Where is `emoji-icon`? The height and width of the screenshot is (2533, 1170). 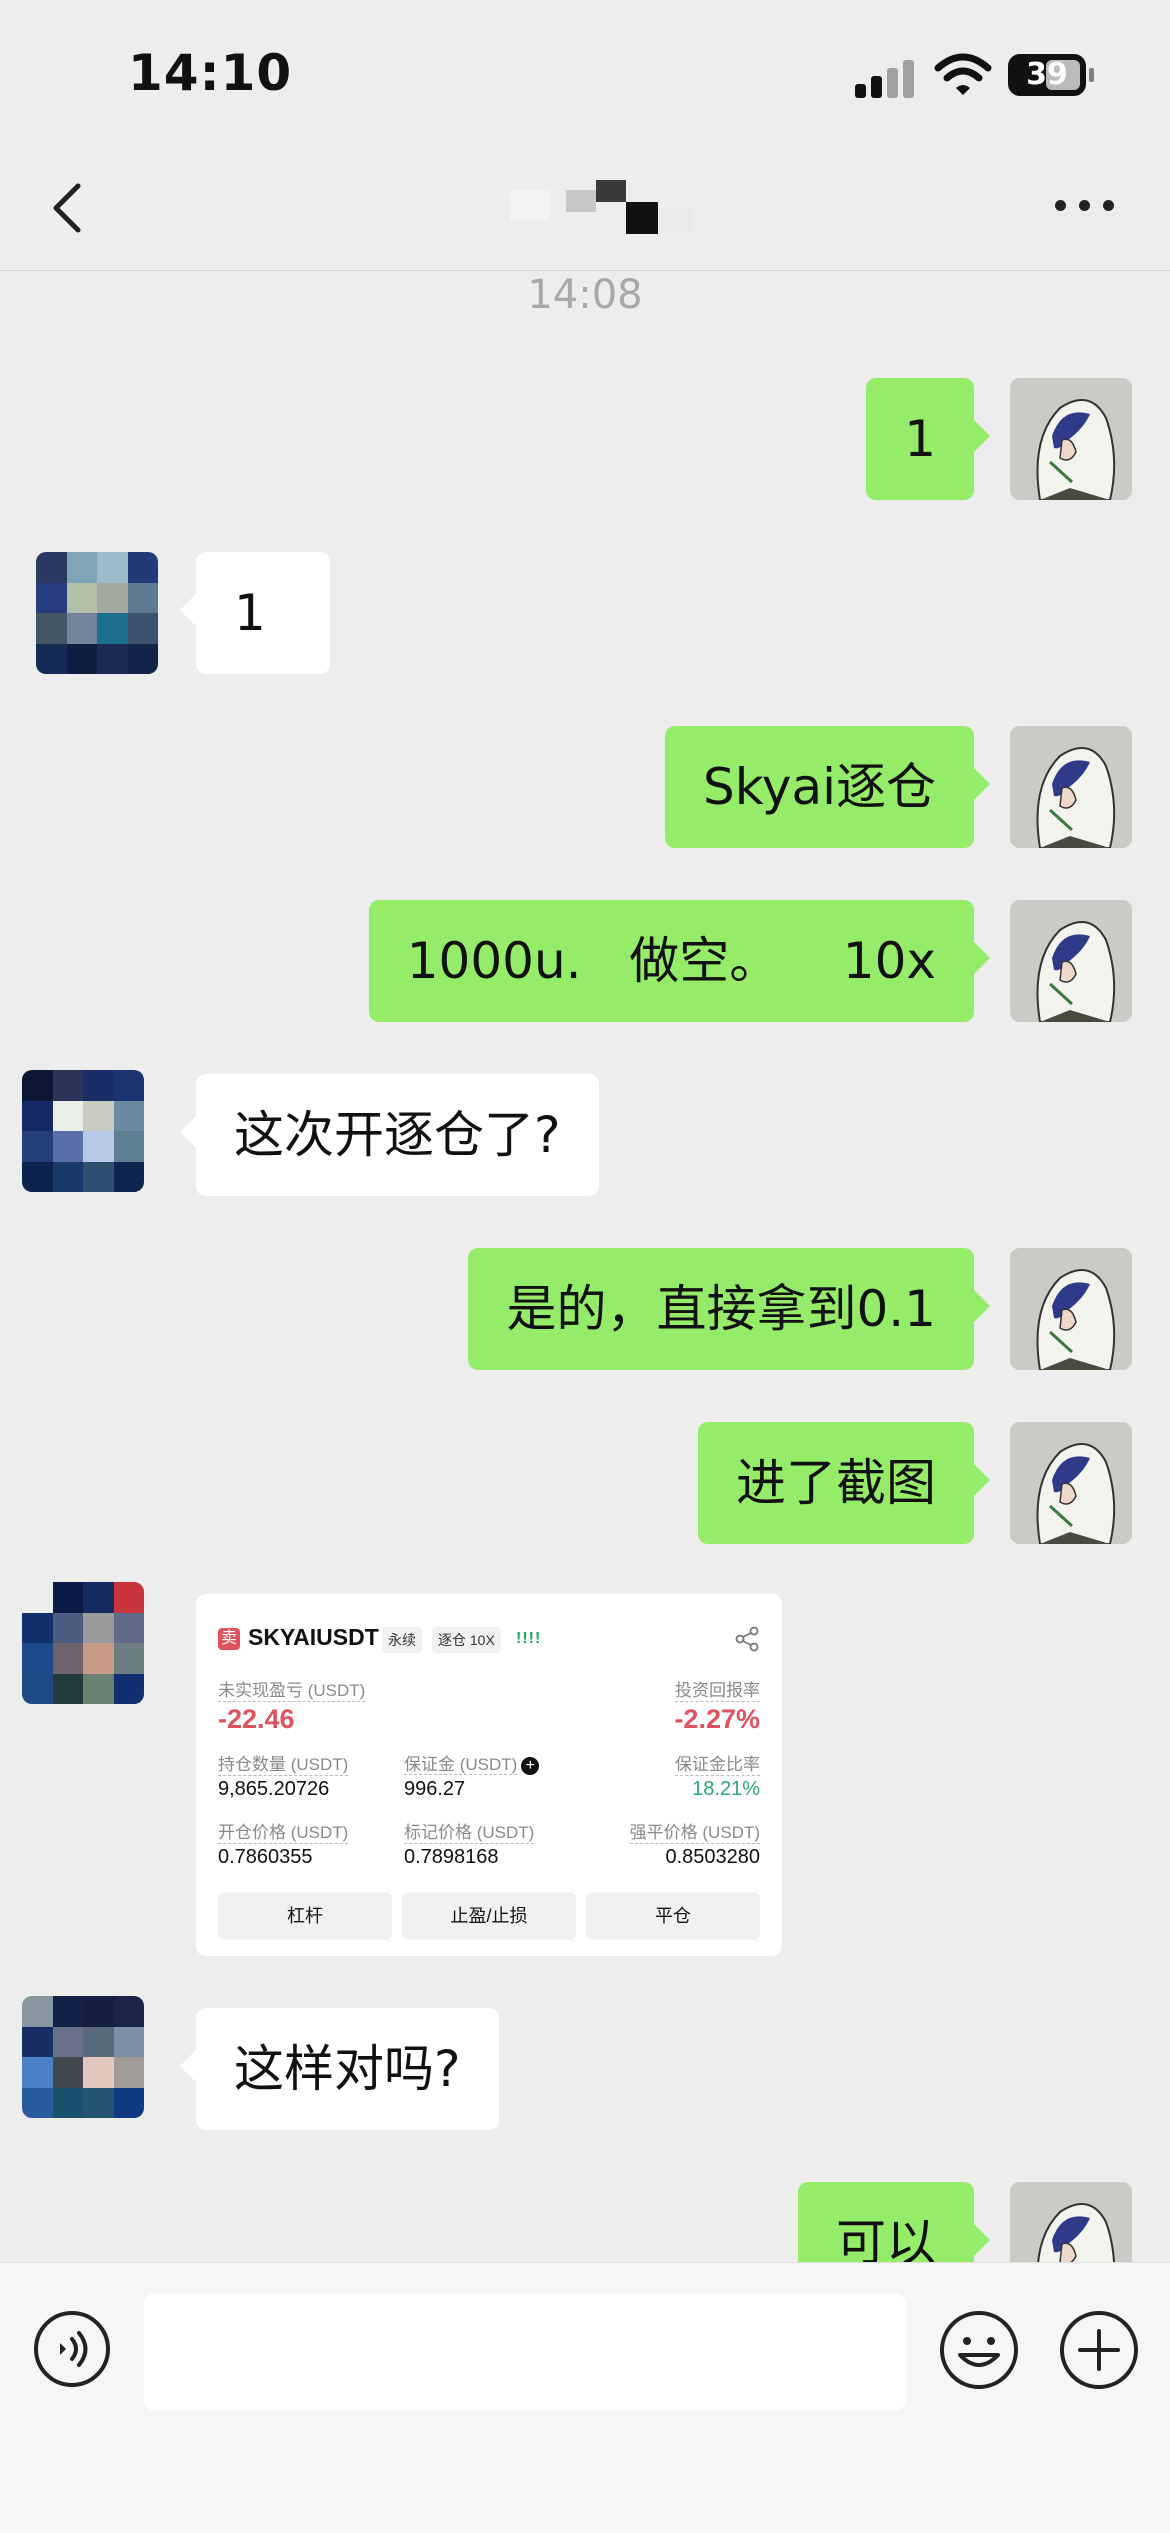
emoji-icon is located at coordinates (979, 2350).